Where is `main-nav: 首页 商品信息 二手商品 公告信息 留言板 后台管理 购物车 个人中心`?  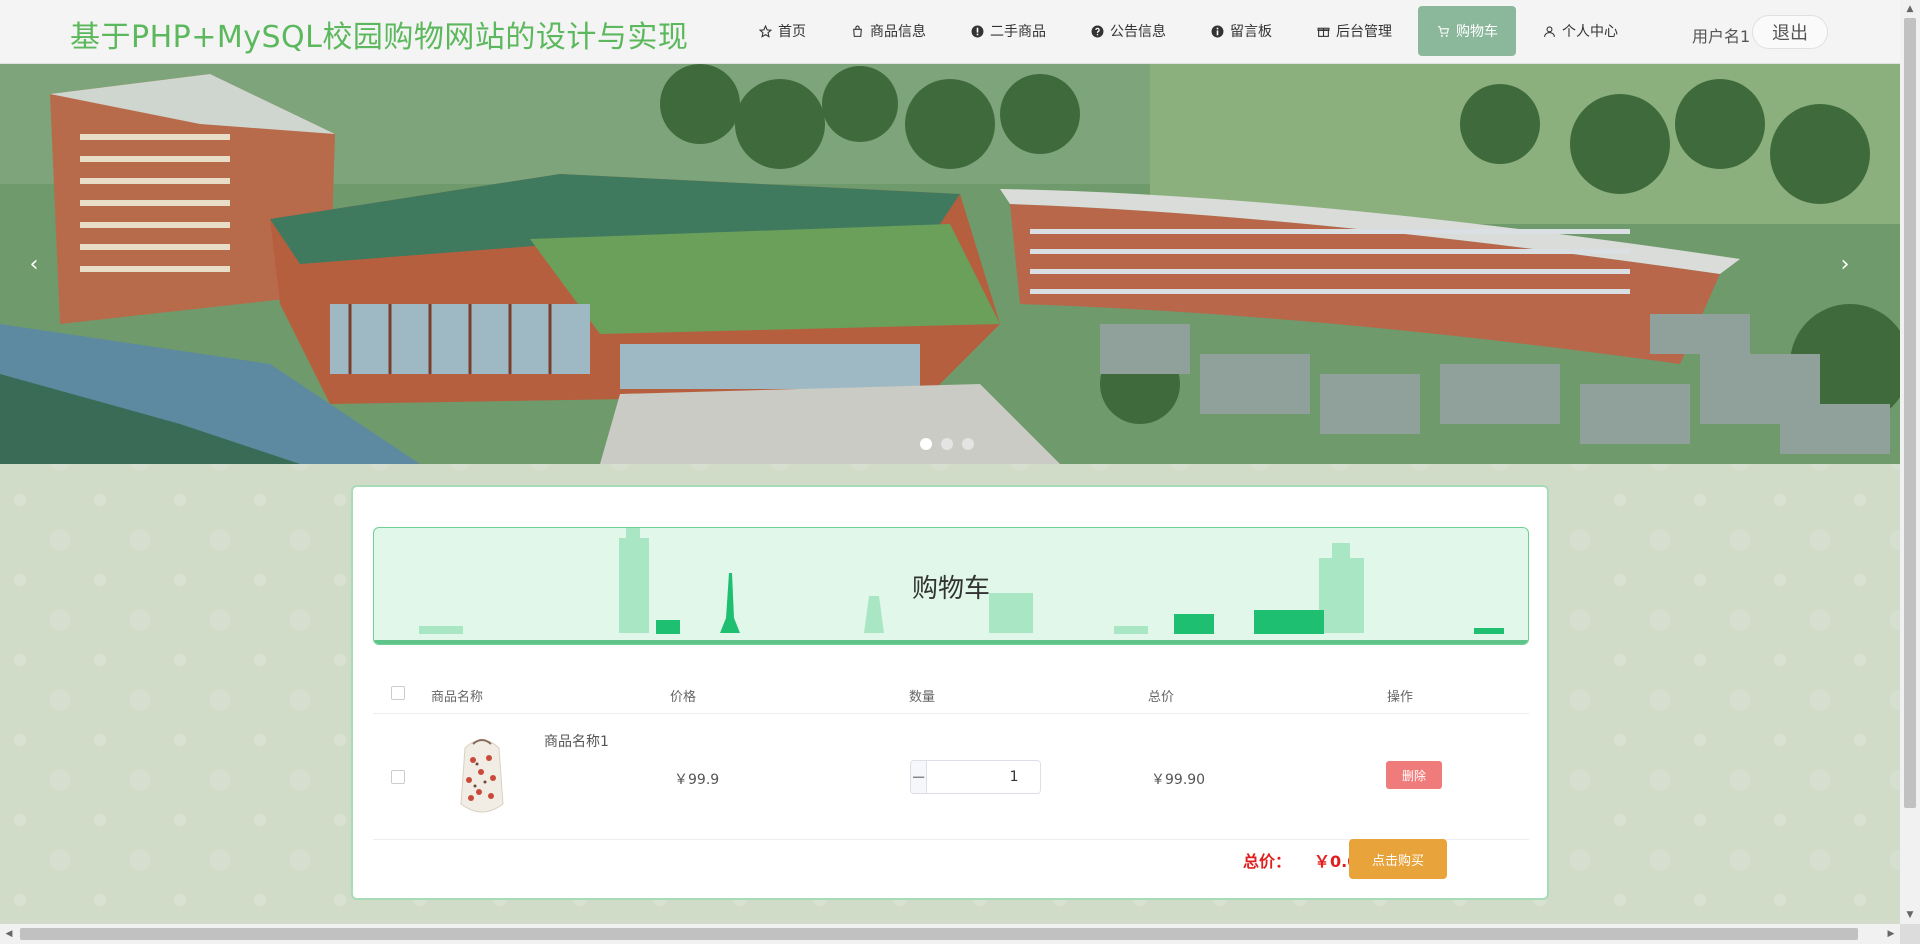
main-nav: 首页 商品信息 二手商品 公告信息 留言板 后台管理 购物车 个人中心 is located at coordinates (1192, 32).